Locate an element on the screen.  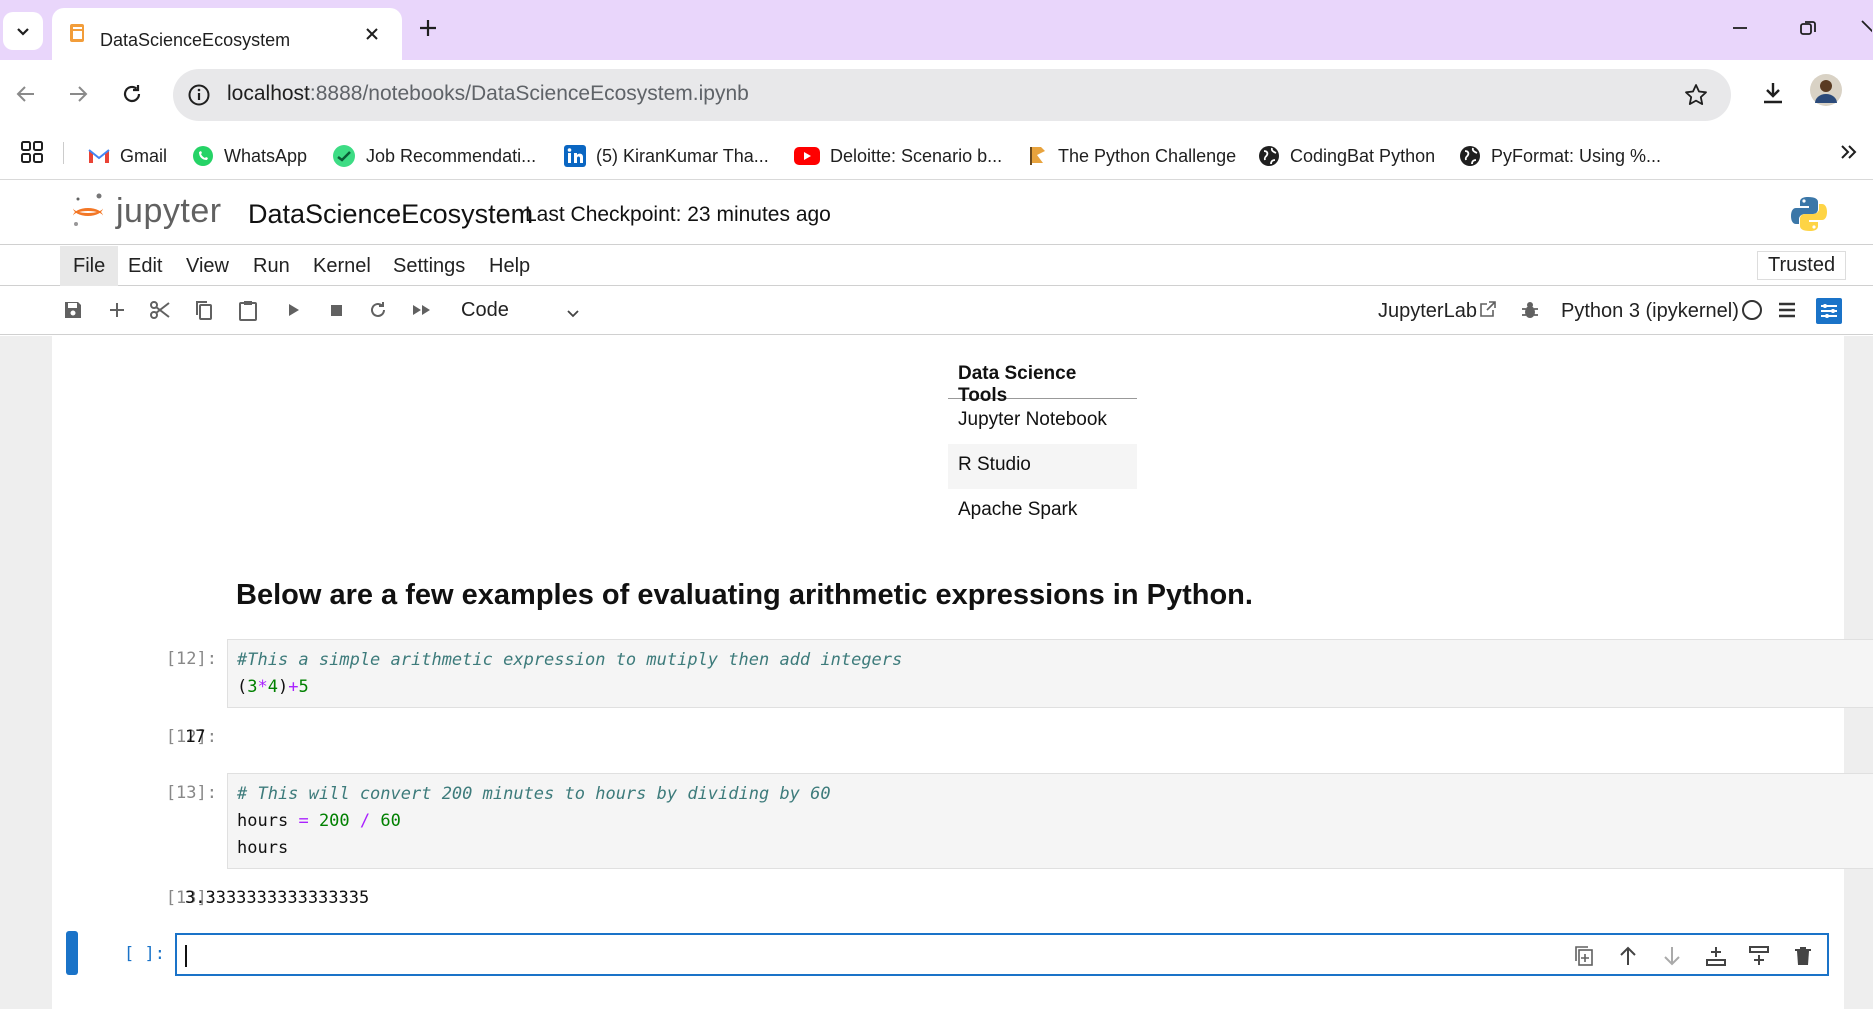
last-checkpoint: Last Checkpoint: 23 minutes ago is located at coordinates (678, 214).